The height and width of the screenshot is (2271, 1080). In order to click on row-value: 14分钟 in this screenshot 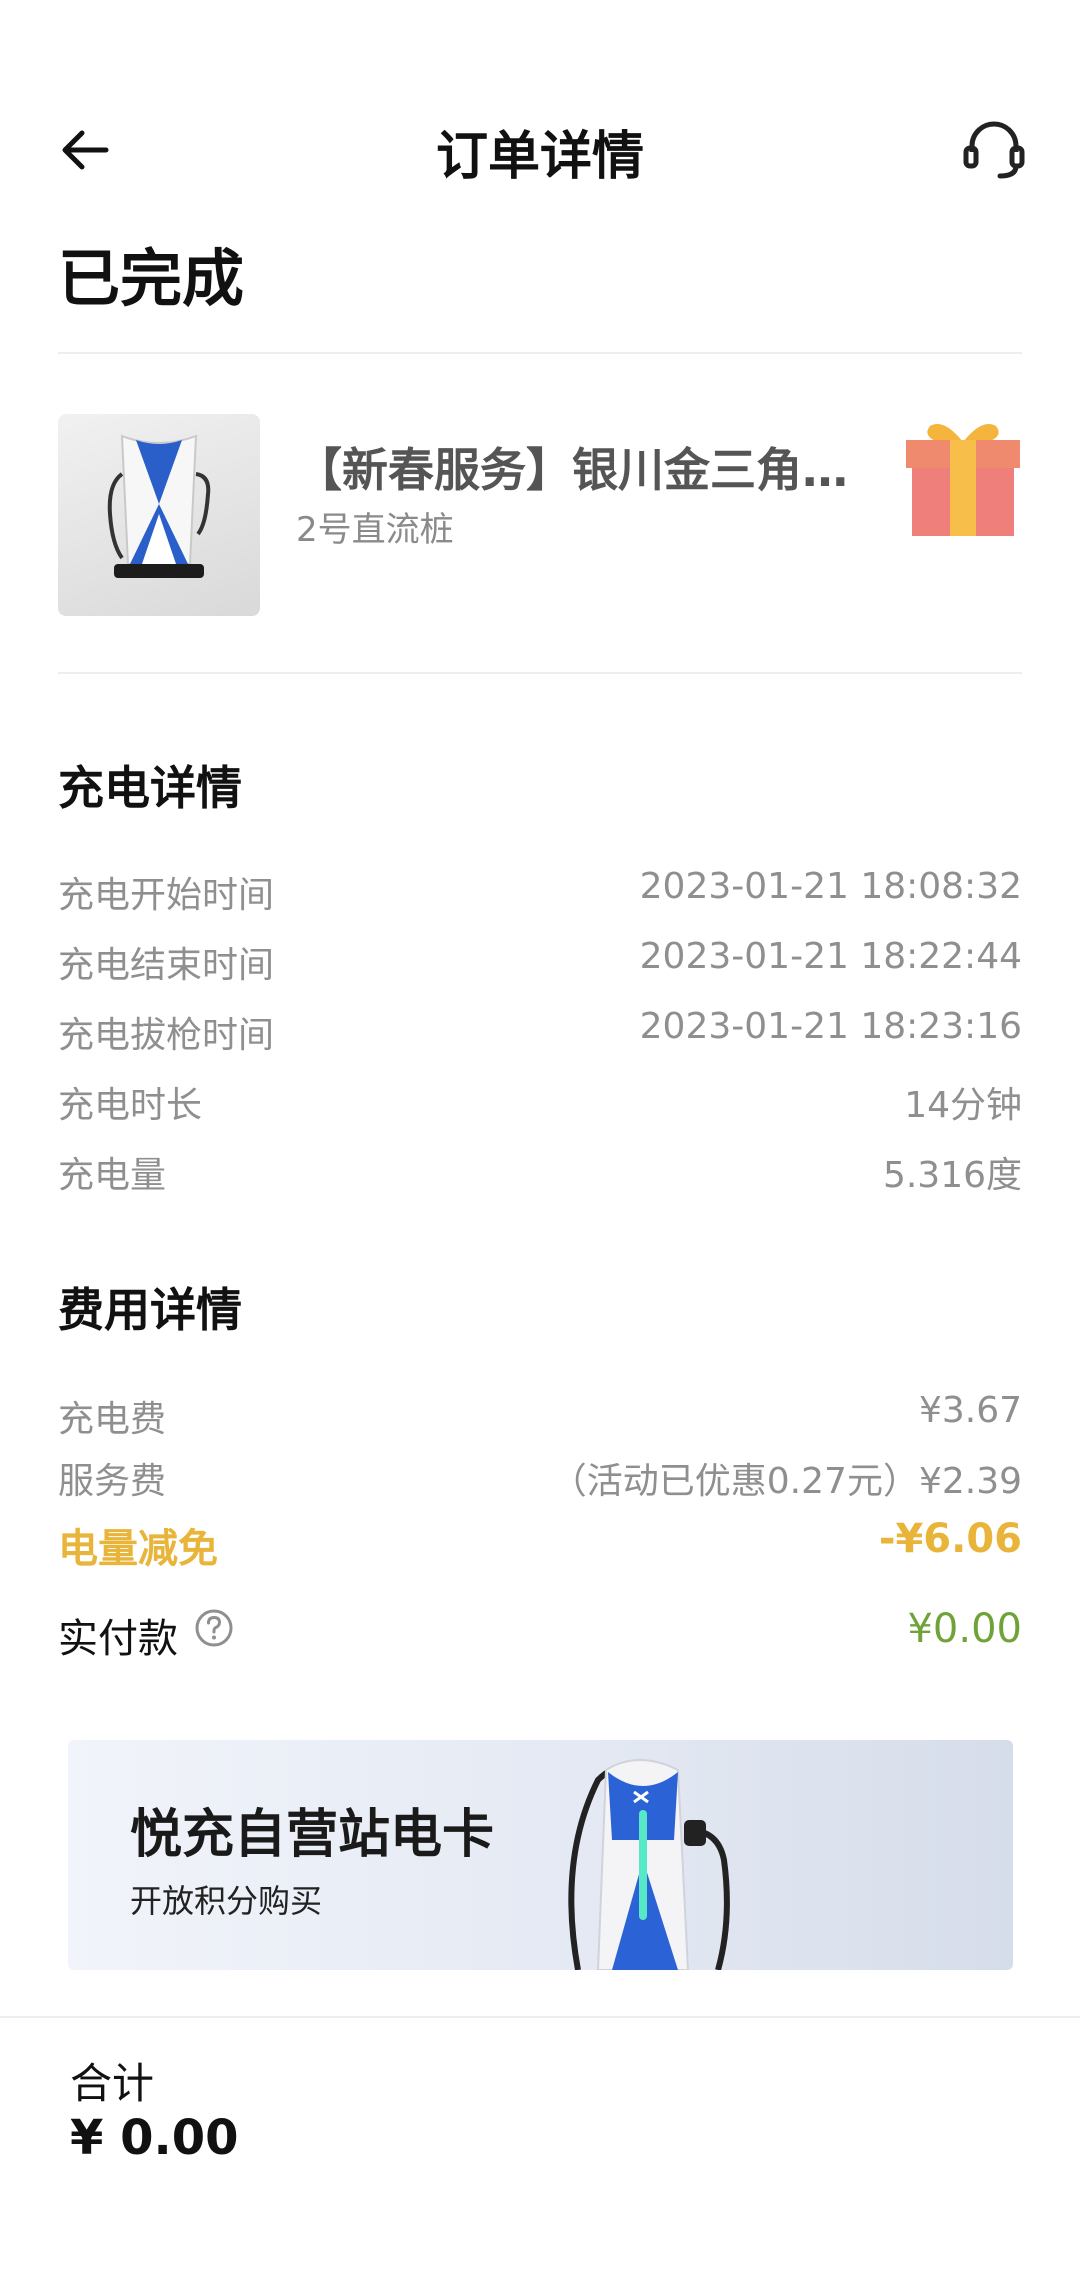, I will do `click(963, 1105)`.